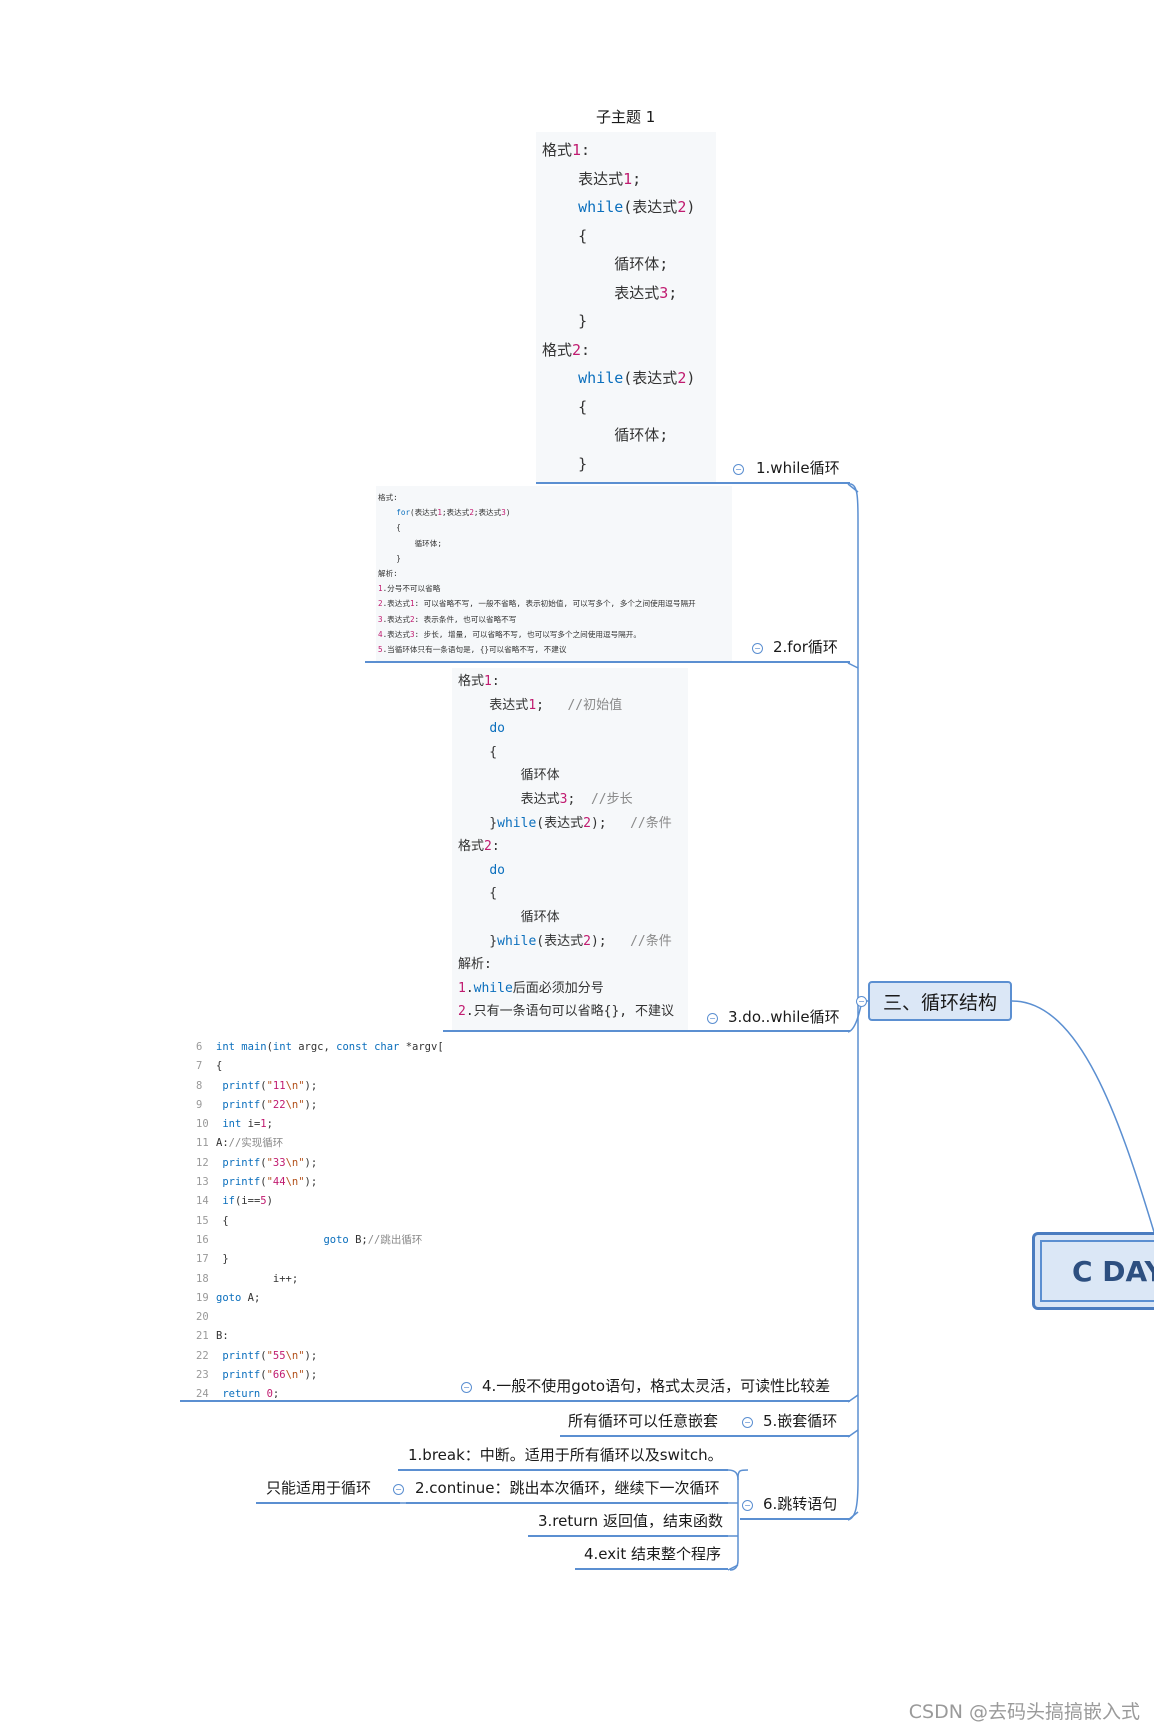 The height and width of the screenshot is (1732, 1154). What do you see at coordinates (643, 1421) in the screenshot?
I see `nested-child: 所有循环可以任意嵌套` at bounding box center [643, 1421].